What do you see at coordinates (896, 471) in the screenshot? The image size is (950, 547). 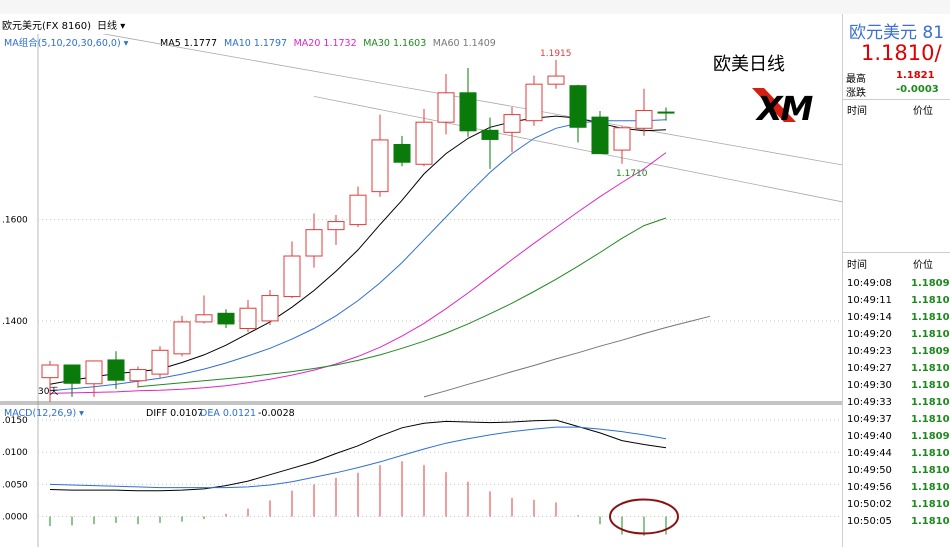 I see `tick-row: 10:49:50 1.1810` at bounding box center [896, 471].